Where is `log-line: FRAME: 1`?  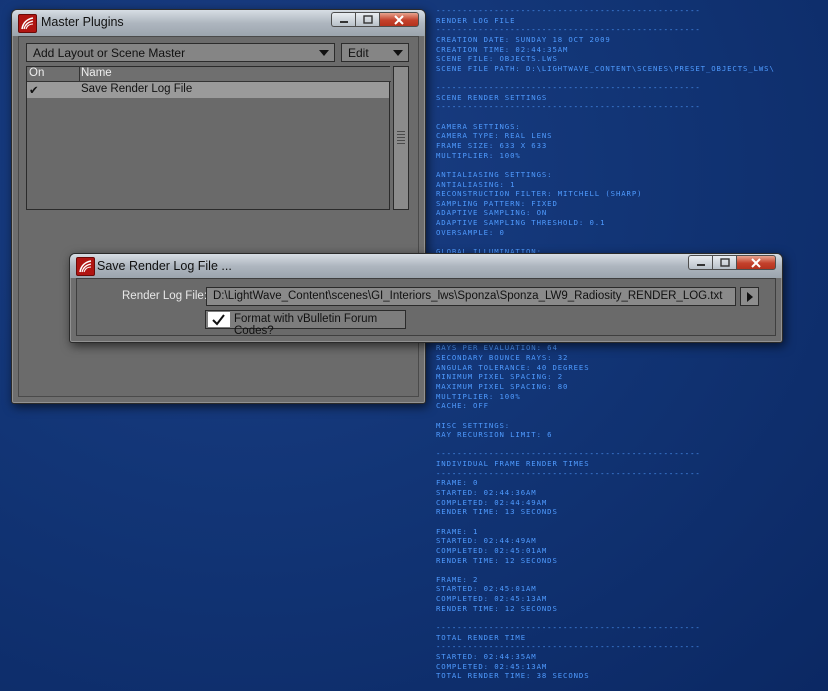
log-line: FRAME: 1 is located at coordinates (457, 531).